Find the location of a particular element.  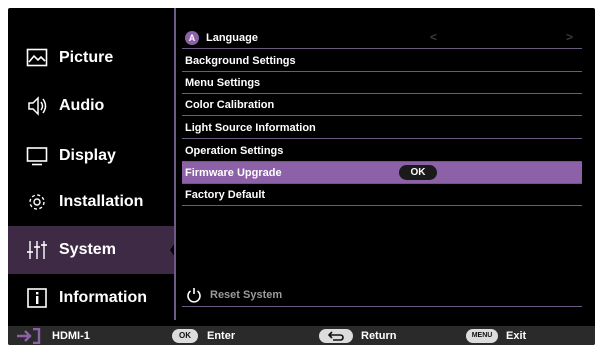

menu-item-label: Audio is located at coordinates (82, 105).